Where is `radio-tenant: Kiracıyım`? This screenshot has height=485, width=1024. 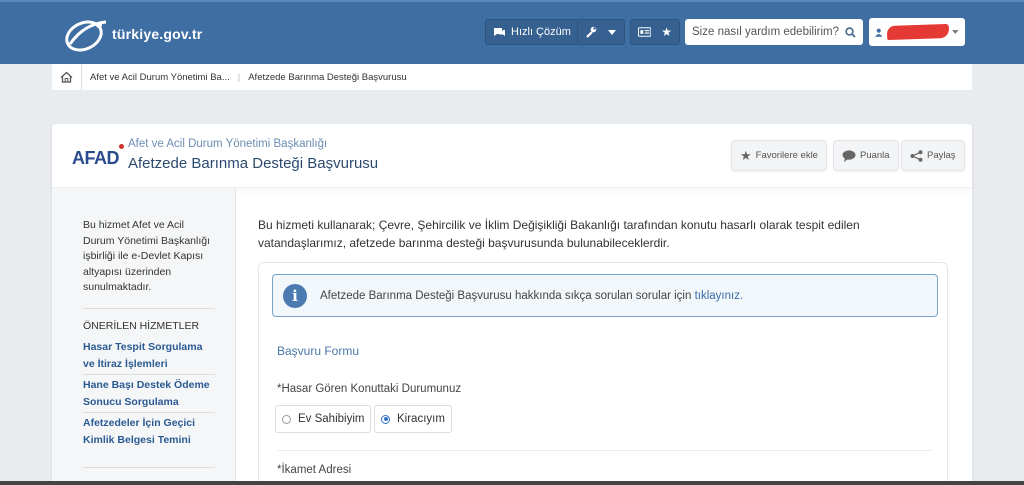
radio-tenant: Kiracıyım is located at coordinates (413, 419).